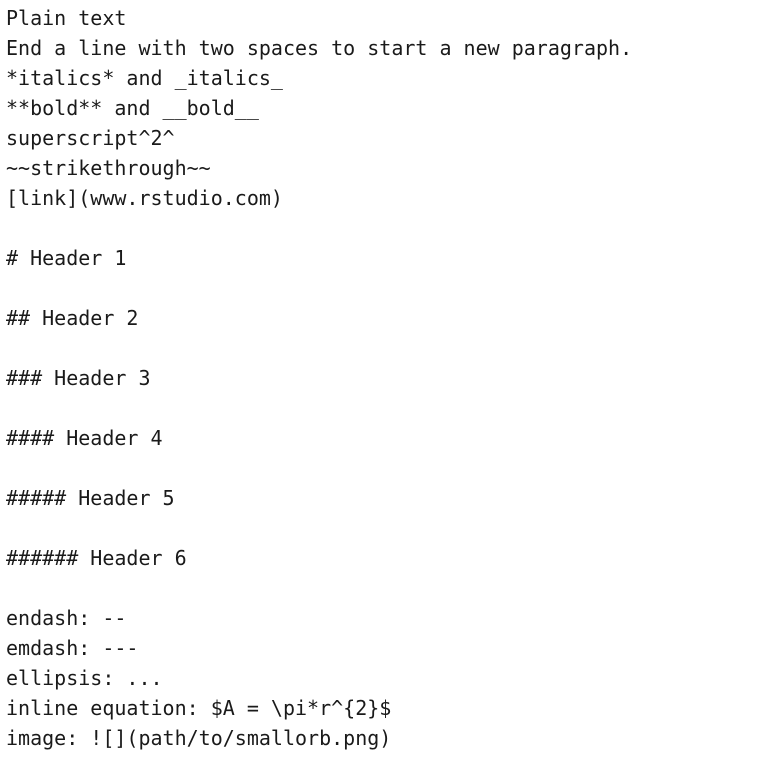 Image resolution: width=763 pixels, height=773 pixels. I want to click on text-line-header-1: # Header 1, so click(66, 258).